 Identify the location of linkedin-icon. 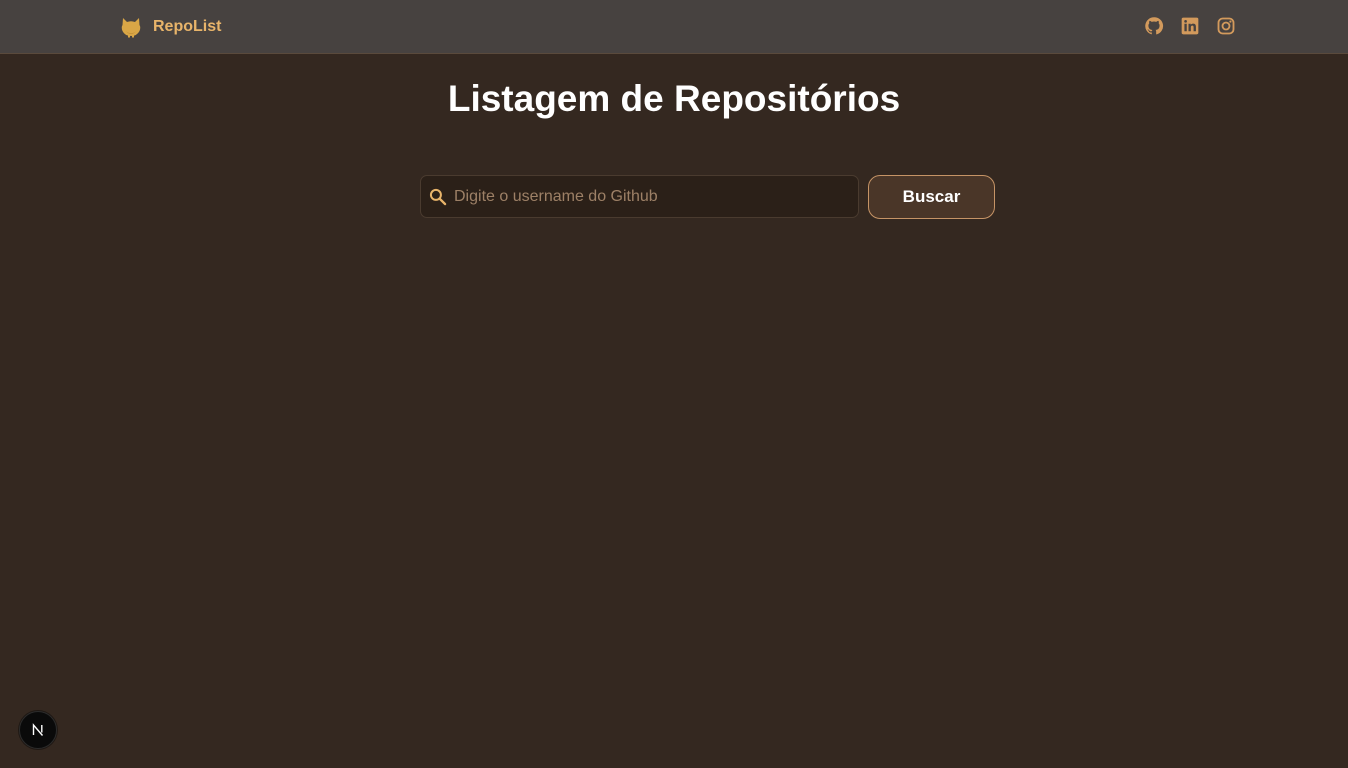
(1190, 26).